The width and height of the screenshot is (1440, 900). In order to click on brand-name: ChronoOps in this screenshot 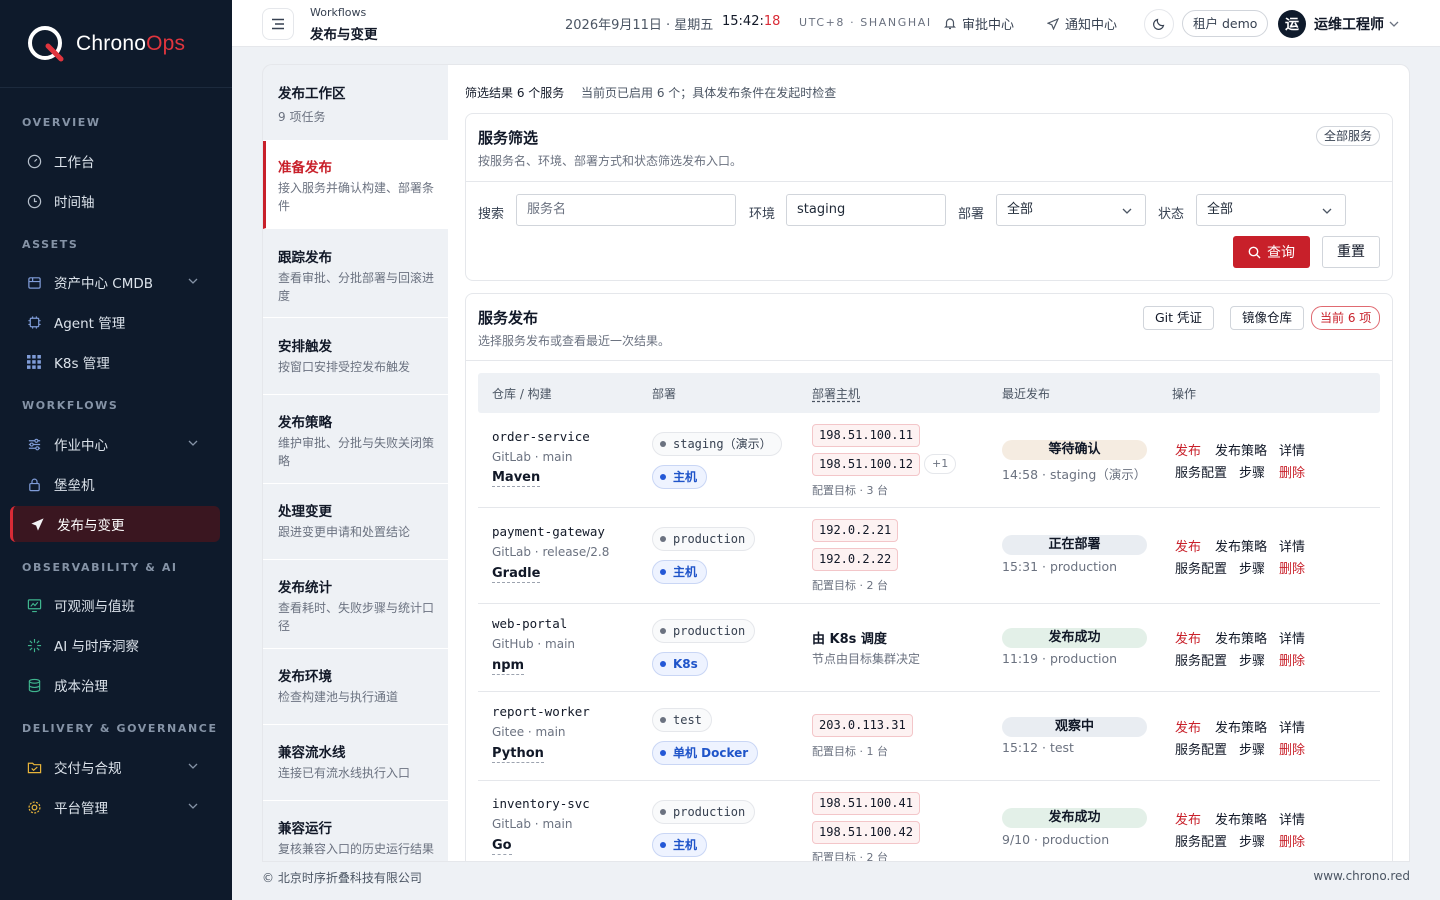, I will do `click(131, 43)`.